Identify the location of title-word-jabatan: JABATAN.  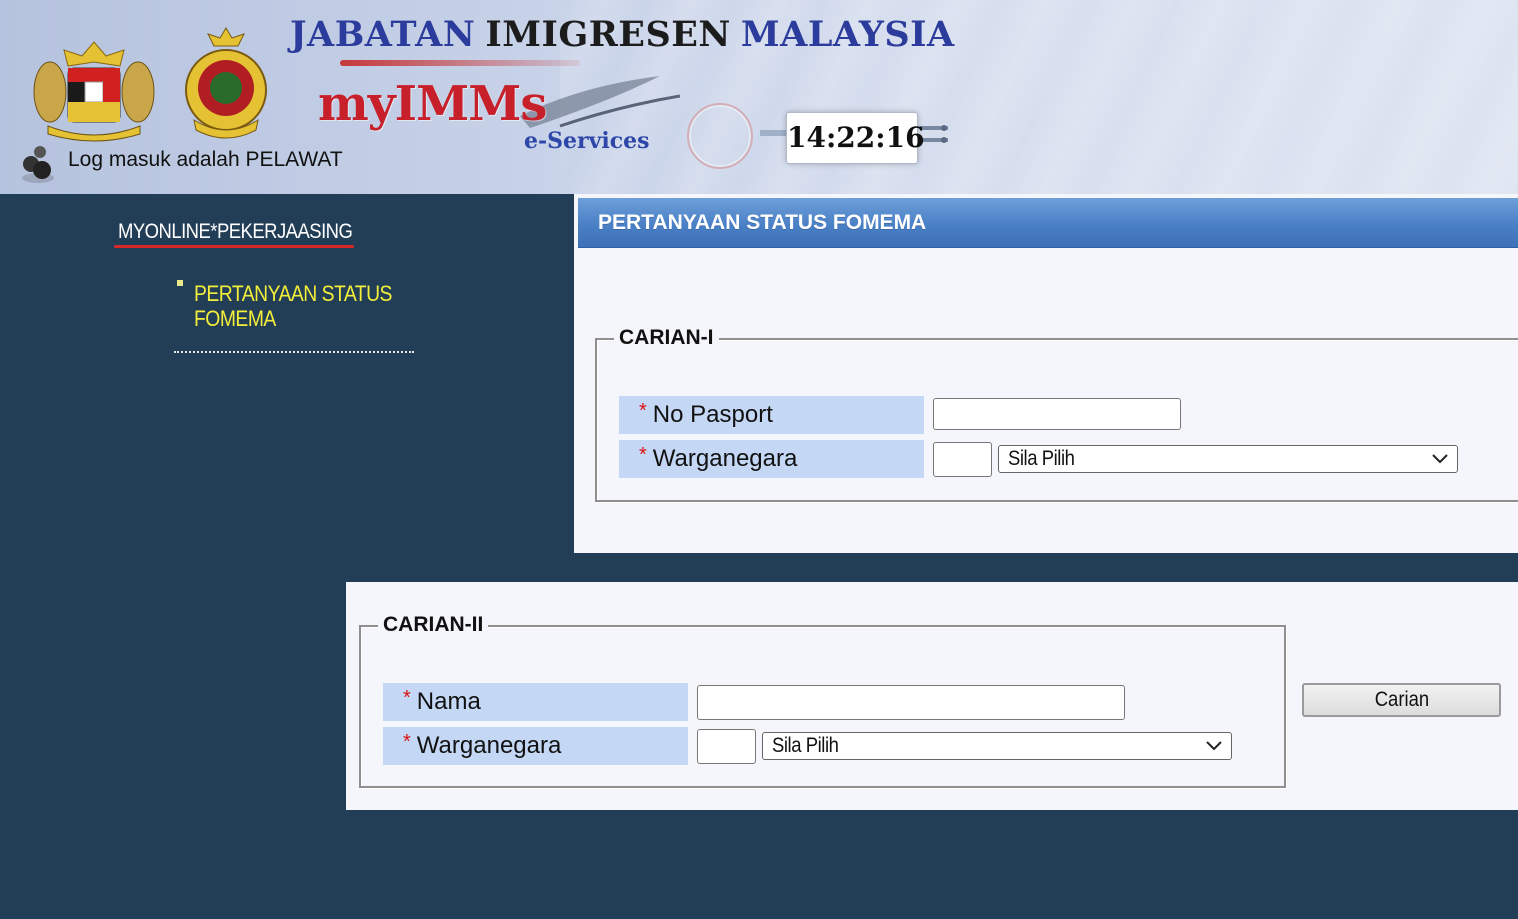
(383, 34).